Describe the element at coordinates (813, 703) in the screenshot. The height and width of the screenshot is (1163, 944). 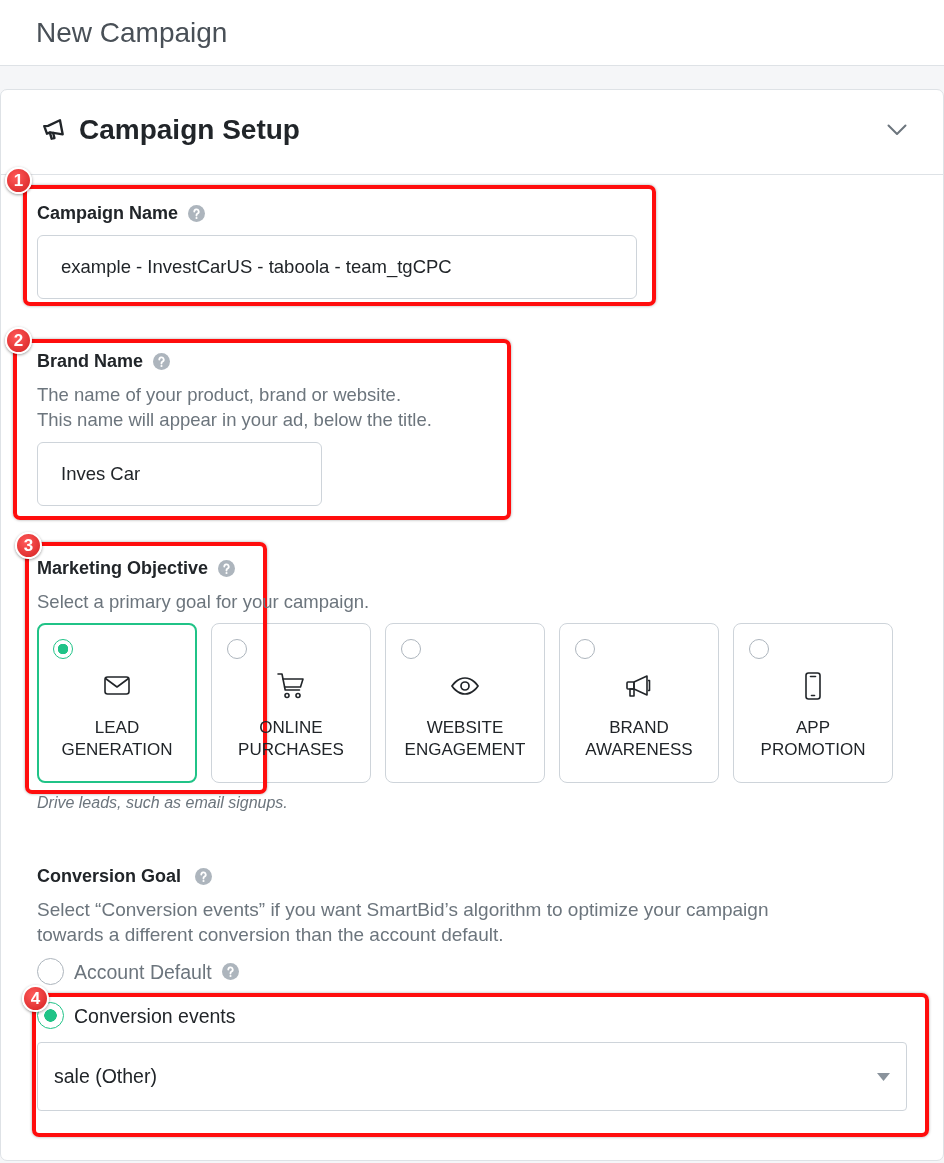
I see `objective-option: APP PROMOTION` at that location.